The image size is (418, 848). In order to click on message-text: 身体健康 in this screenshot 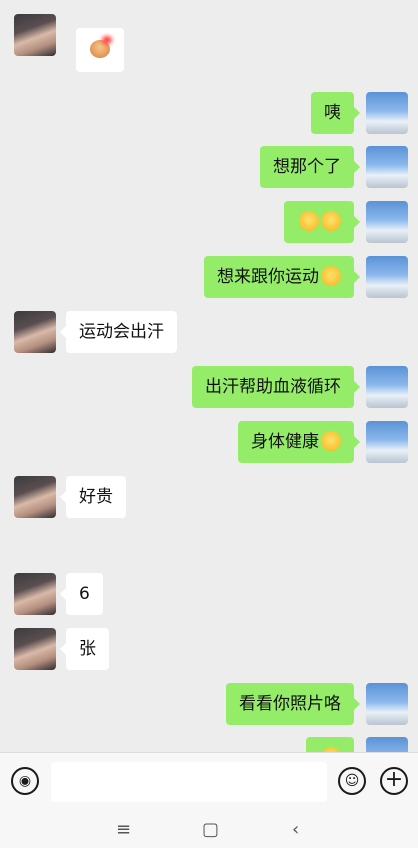, I will do `click(285, 442)`.